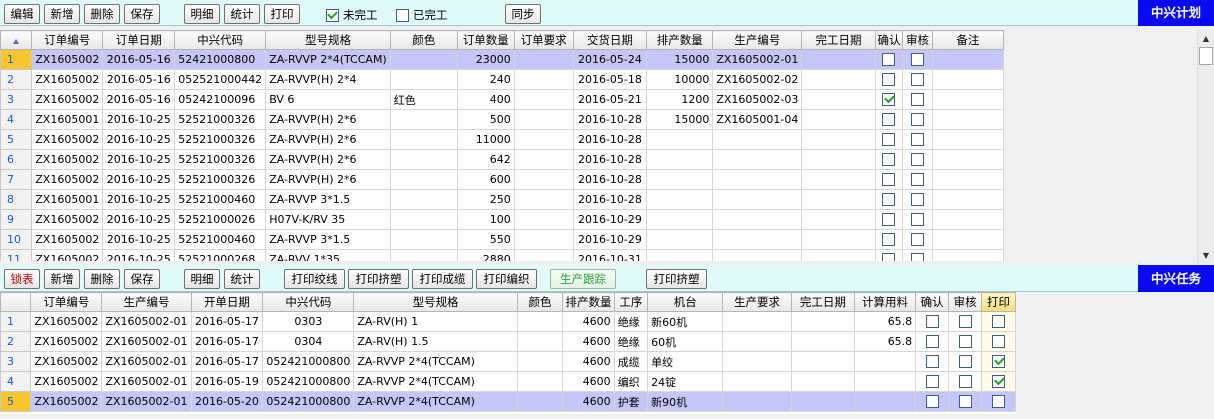 The height and width of the screenshot is (419, 1214). I want to click on spec-cell: ZA-RVVP(H) 2*4, so click(328, 79).